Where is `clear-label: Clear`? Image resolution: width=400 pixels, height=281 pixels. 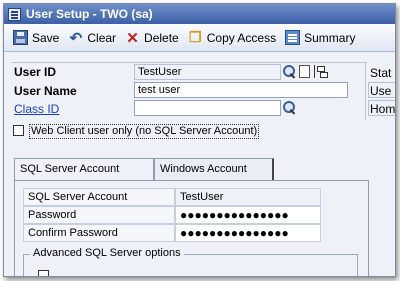 clear-label: Clear is located at coordinates (102, 37).